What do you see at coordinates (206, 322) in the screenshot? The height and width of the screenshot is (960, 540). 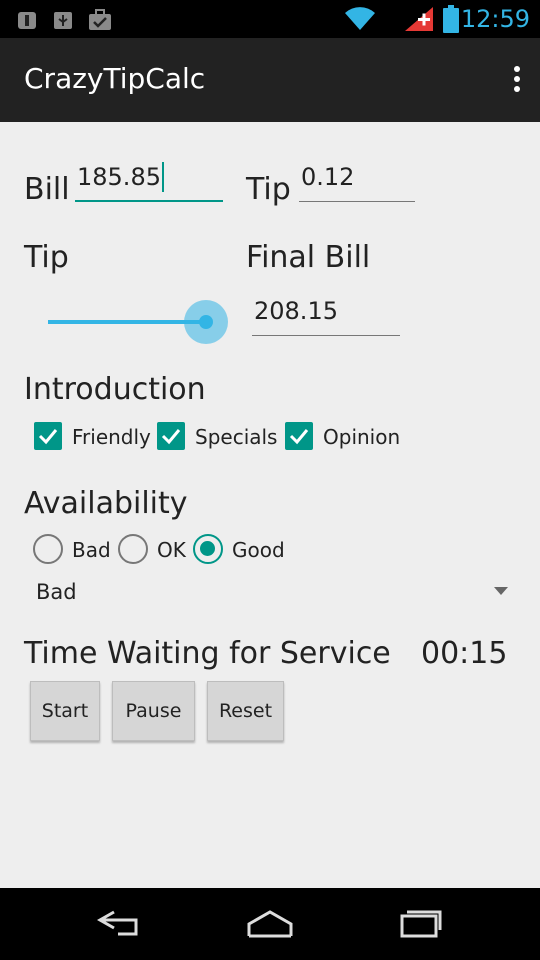 I see `tip-seekbar-thumb` at bounding box center [206, 322].